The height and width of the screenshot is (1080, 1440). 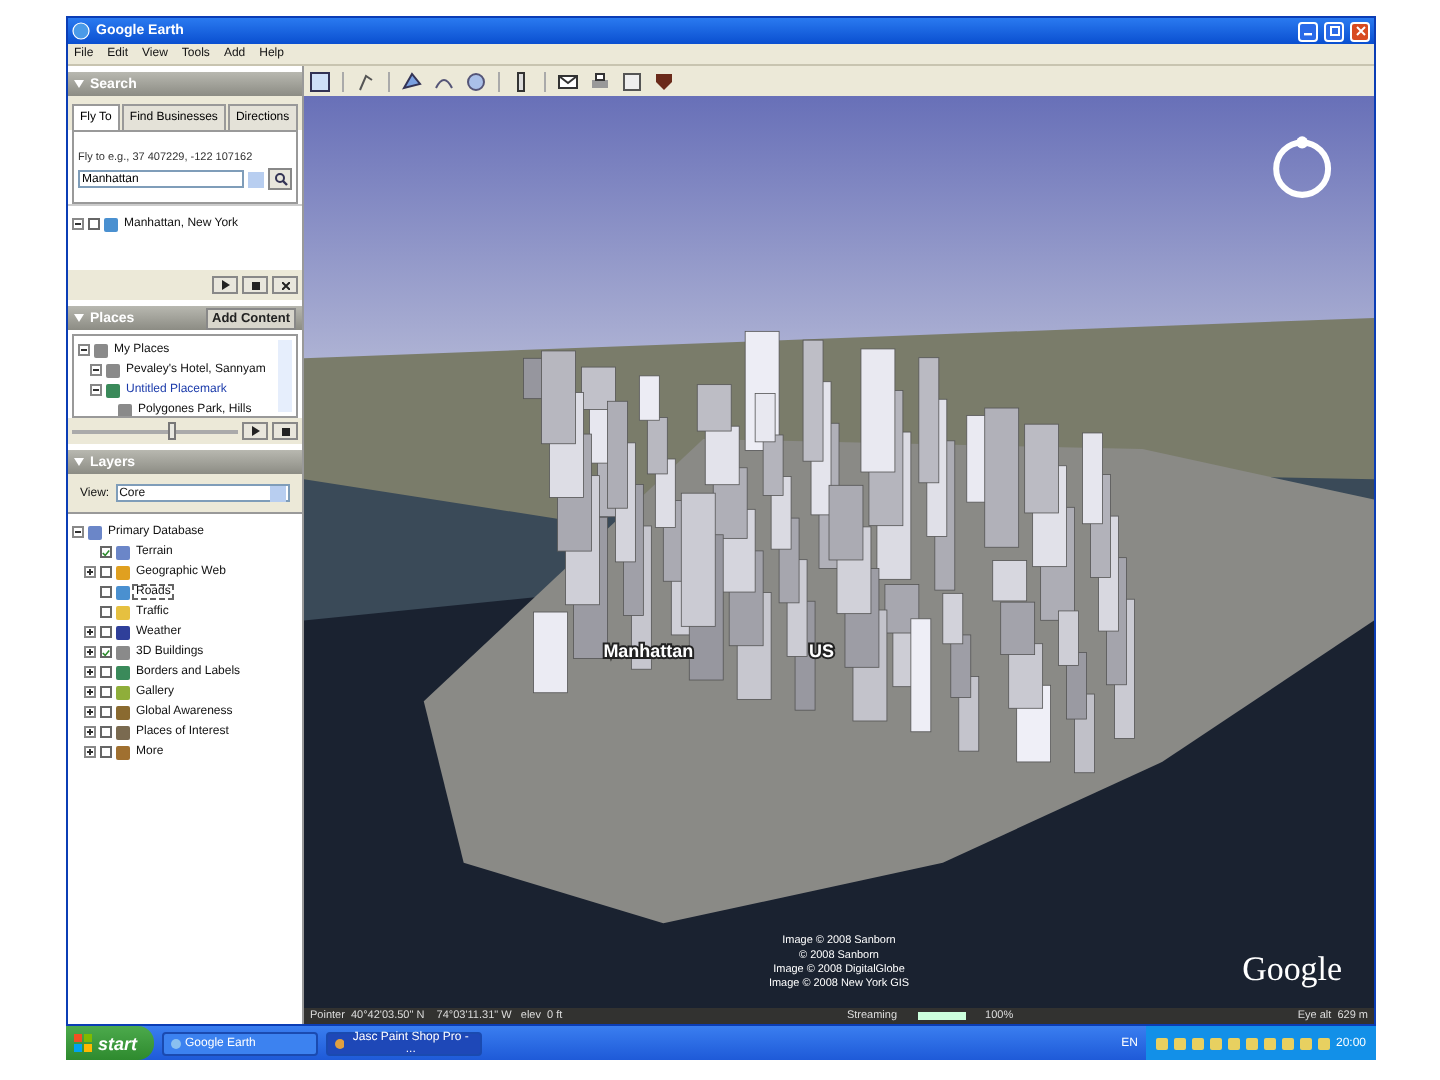 I want to click on polygon-icon, so click(x=412, y=81).